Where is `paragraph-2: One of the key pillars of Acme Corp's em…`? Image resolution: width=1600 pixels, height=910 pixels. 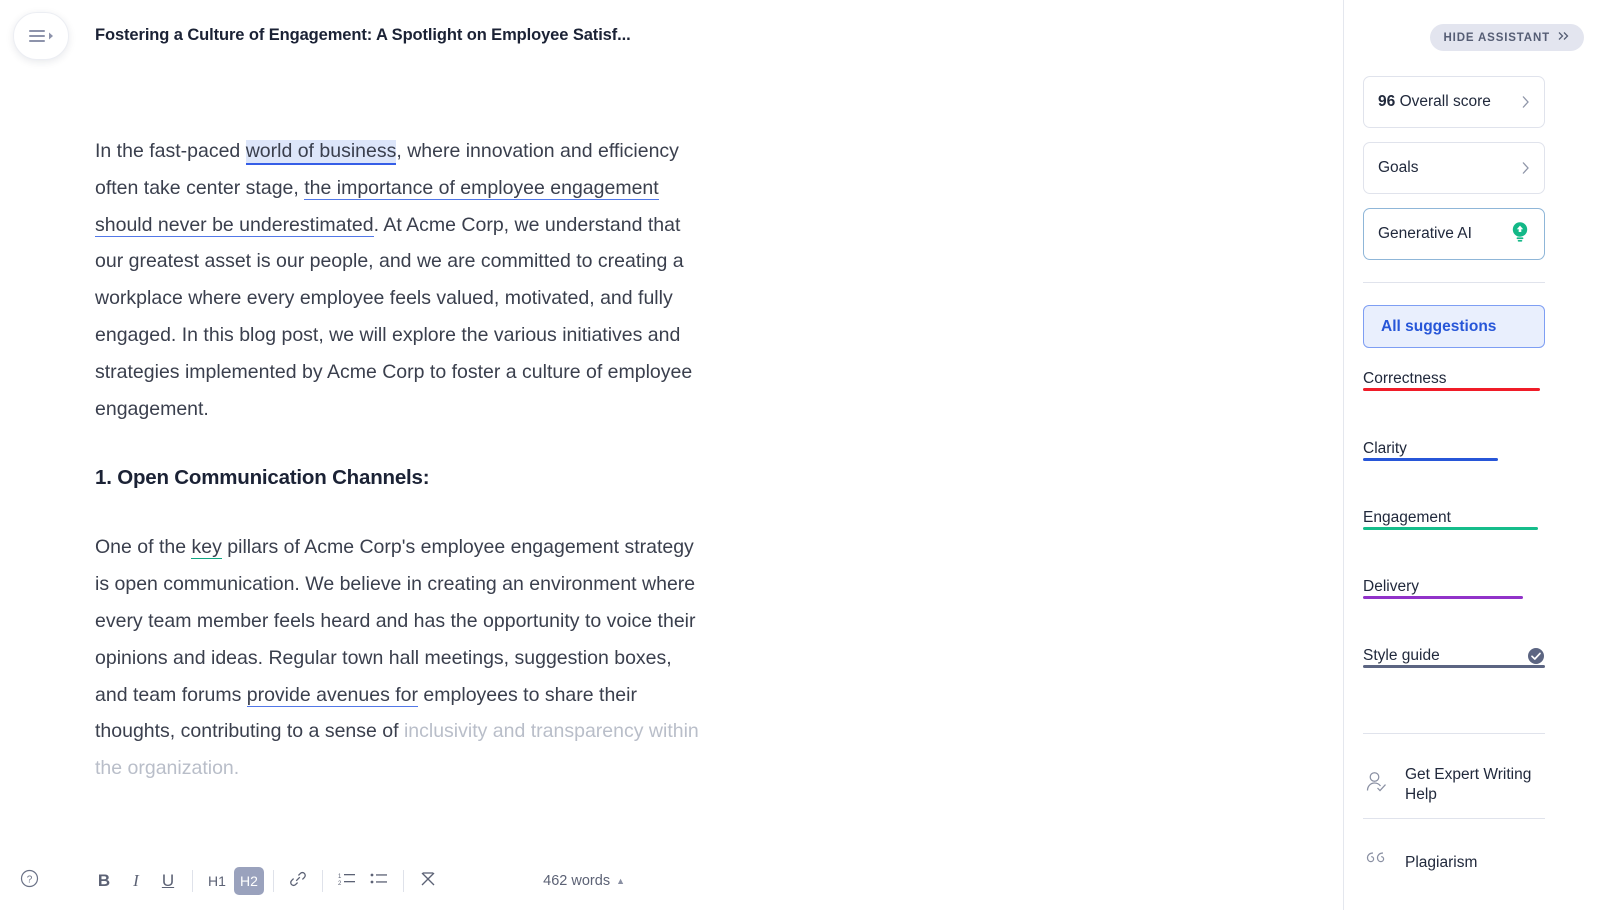 paragraph-2: One of the key pillars of Acme Corp's em… is located at coordinates (399, 658).